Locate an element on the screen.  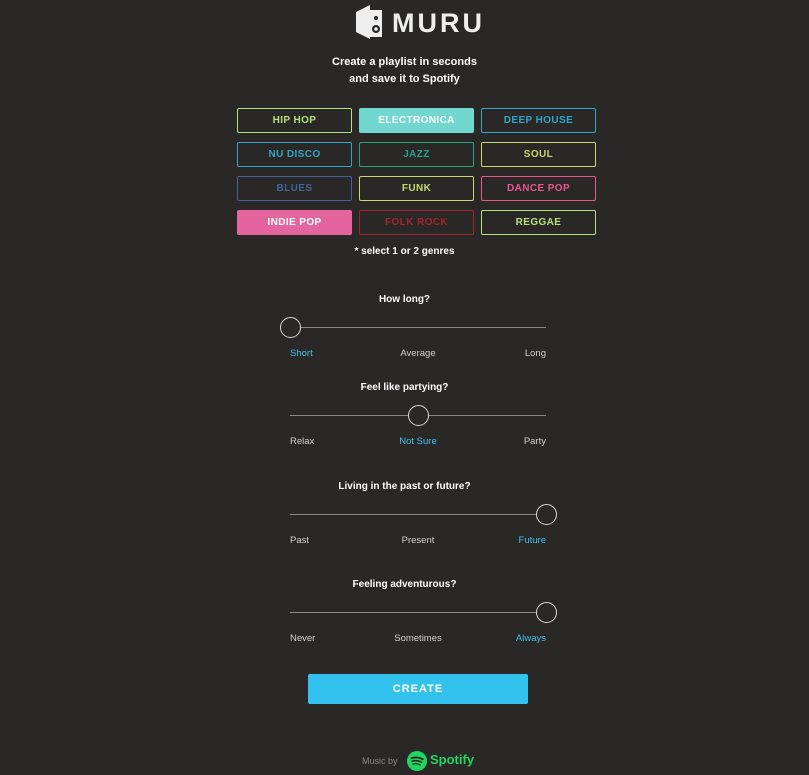
genre-button-indie-pop: INDIE POP is located at coordinates (294, 222).